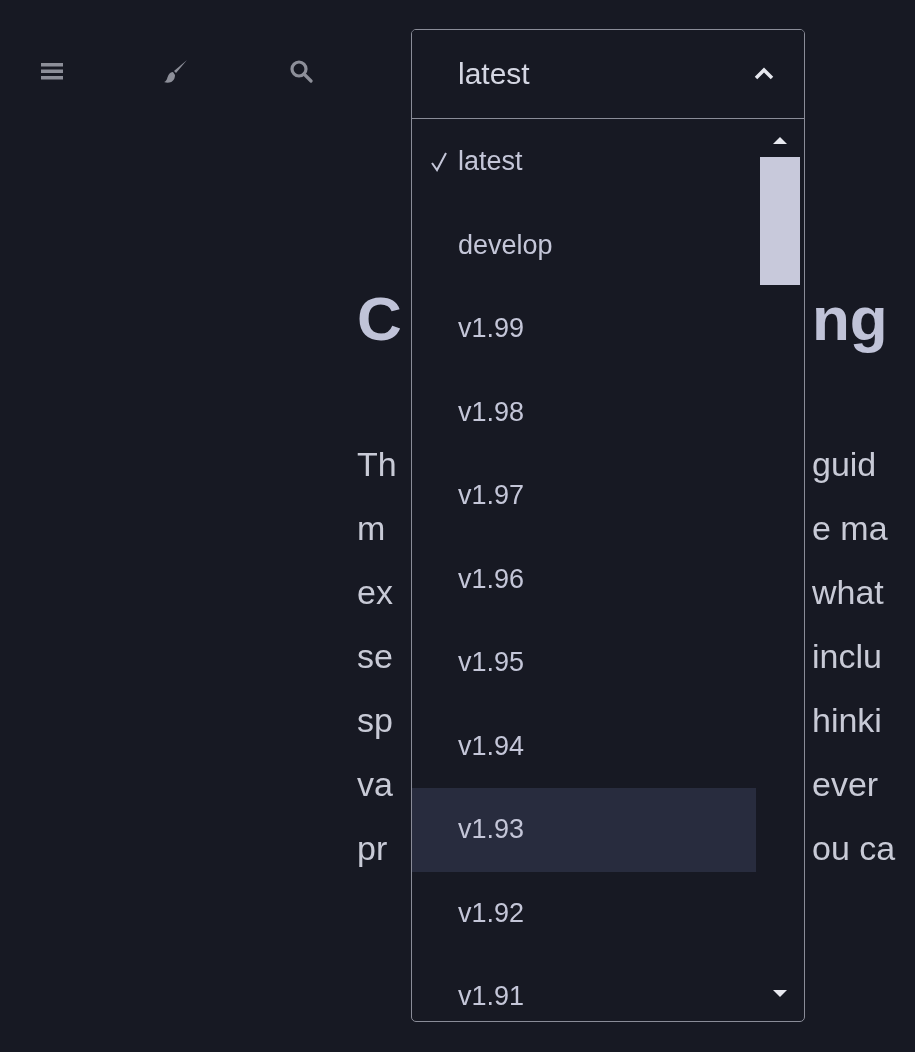 The width and height of the screenshot is (915, 1052). What do you see at coordinates (584, 913) in the screenshot?
I see `version-option: v1.92` at bounding box center [584, 913].